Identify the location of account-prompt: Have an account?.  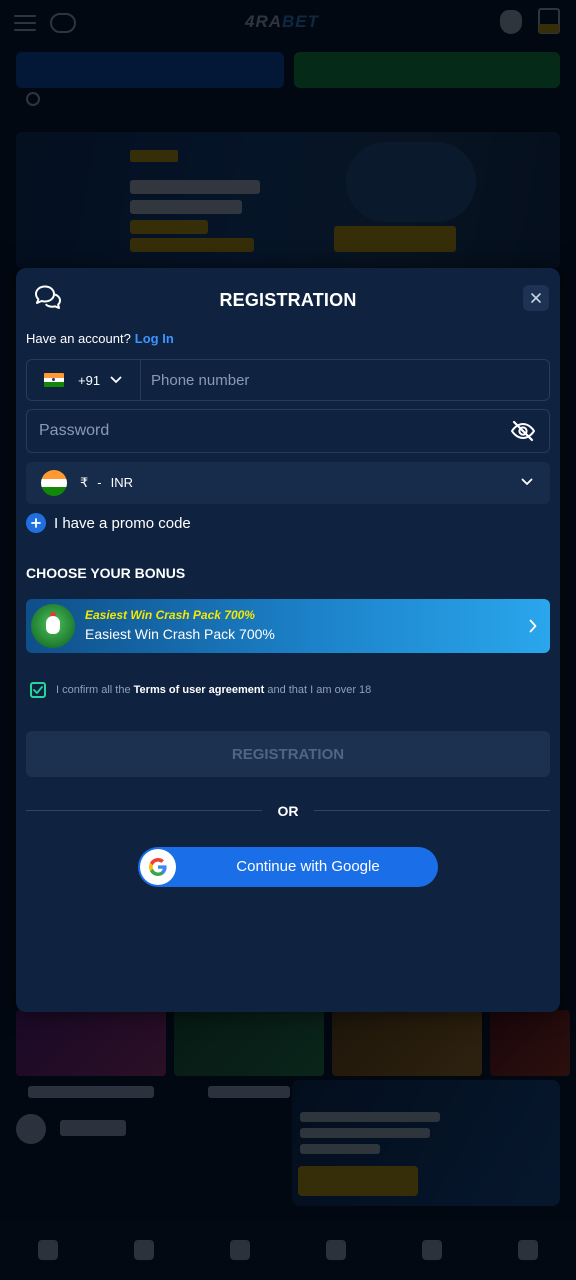
(78, 338).